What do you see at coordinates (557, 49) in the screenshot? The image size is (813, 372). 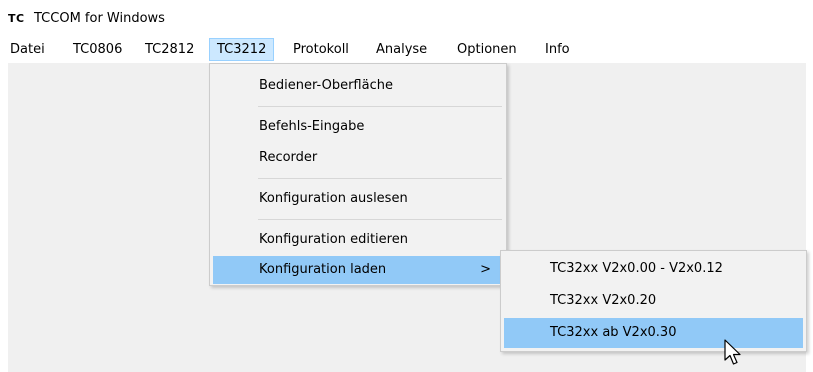 I see `menu-info: Info` at bounding box center [557, 49].